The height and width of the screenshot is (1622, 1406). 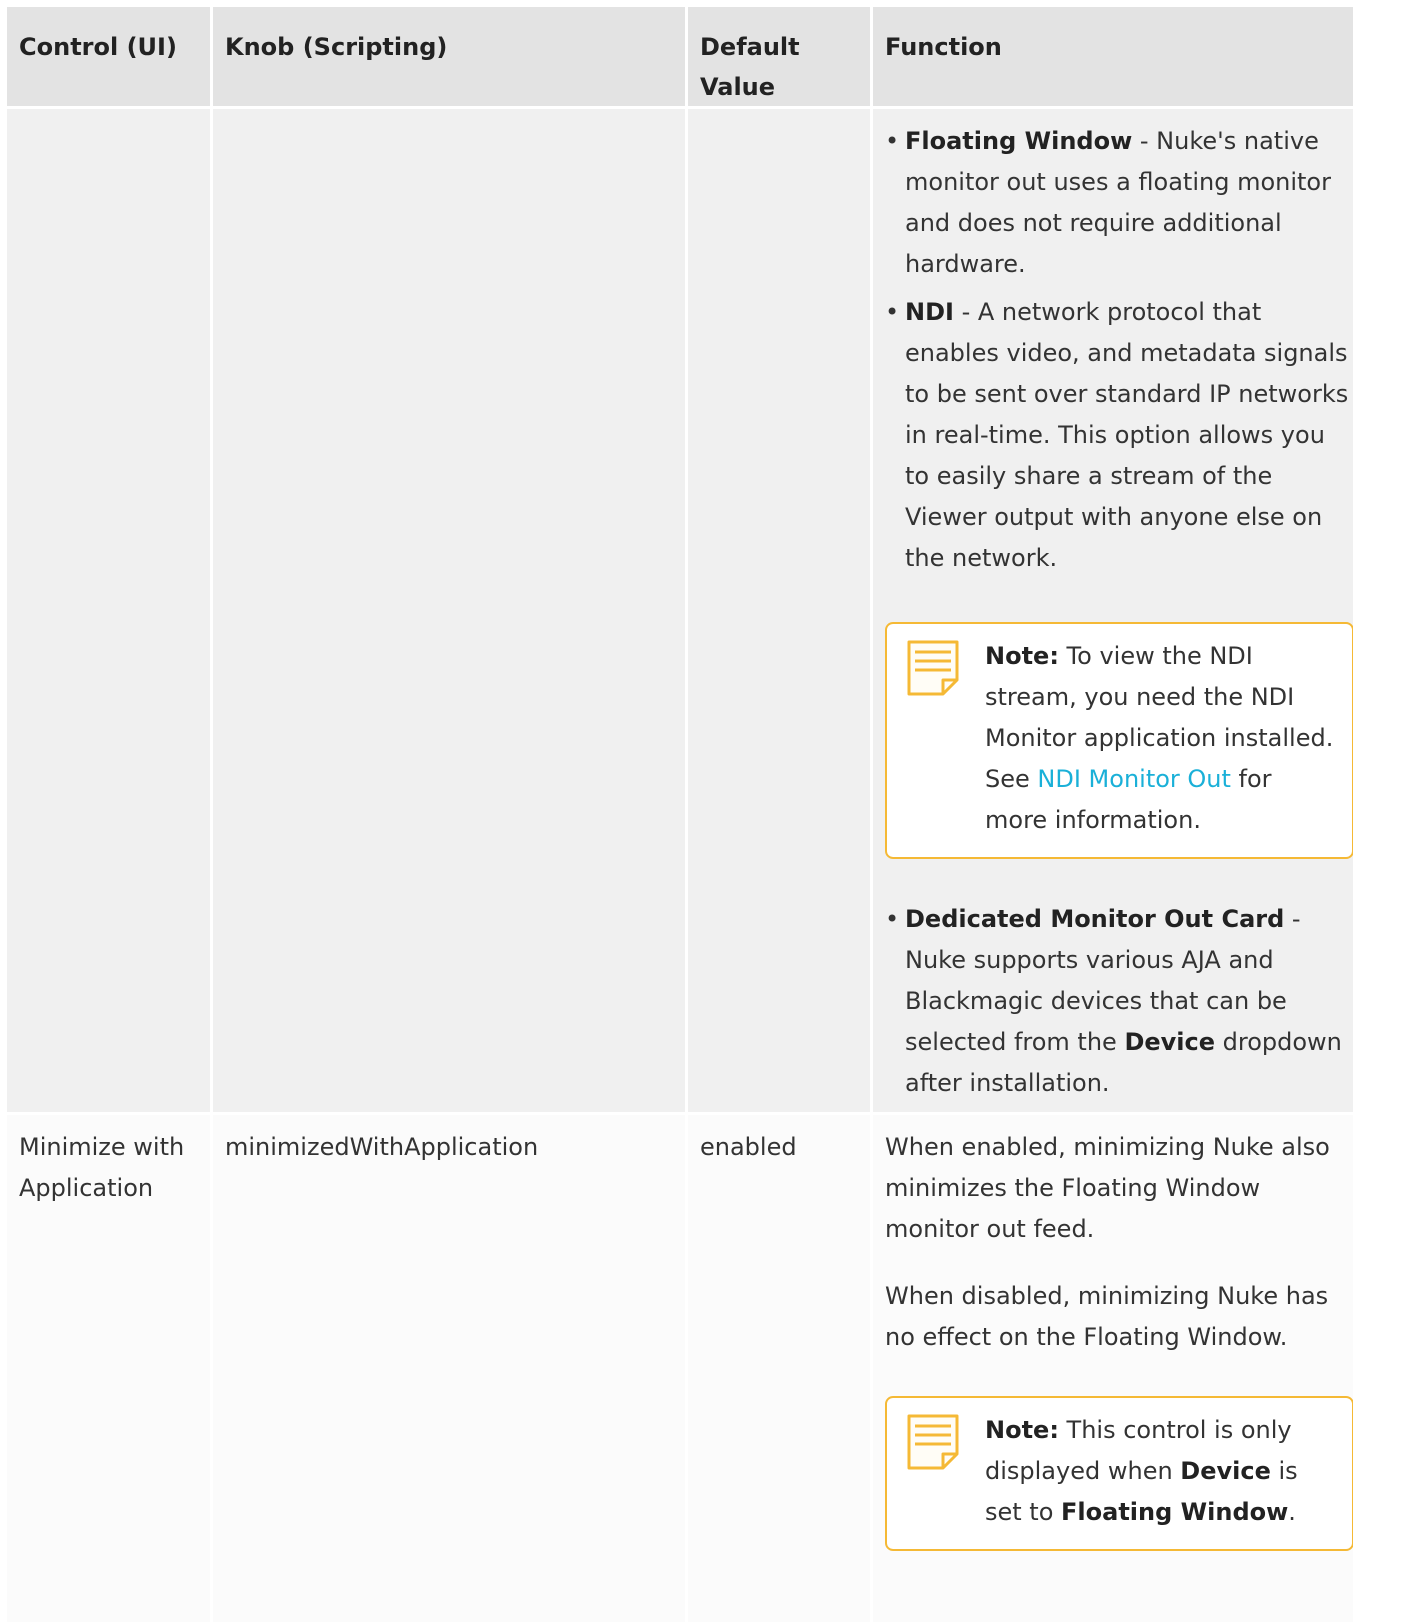 I want to click on floating-window-bold: Floating Window, so click(x=1175, y=1512).